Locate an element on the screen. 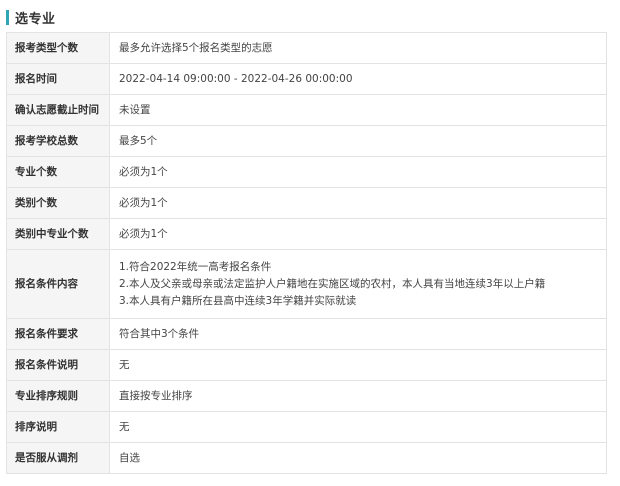 This screenshot has width=620, height=486. section-header: 选专业 is located at coordinates (31, 18).